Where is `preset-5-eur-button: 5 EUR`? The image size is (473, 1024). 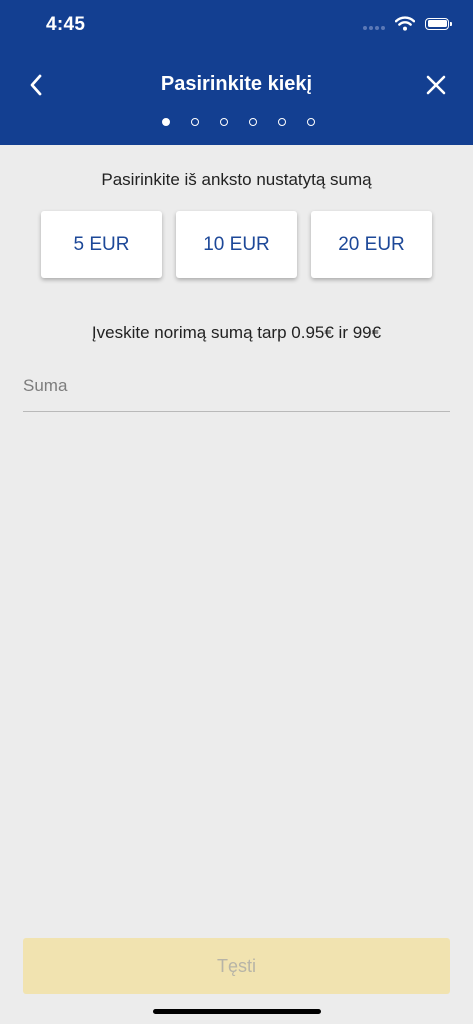 preset-5-eur-button: 5 EUR is located at coordinates (101, 244).